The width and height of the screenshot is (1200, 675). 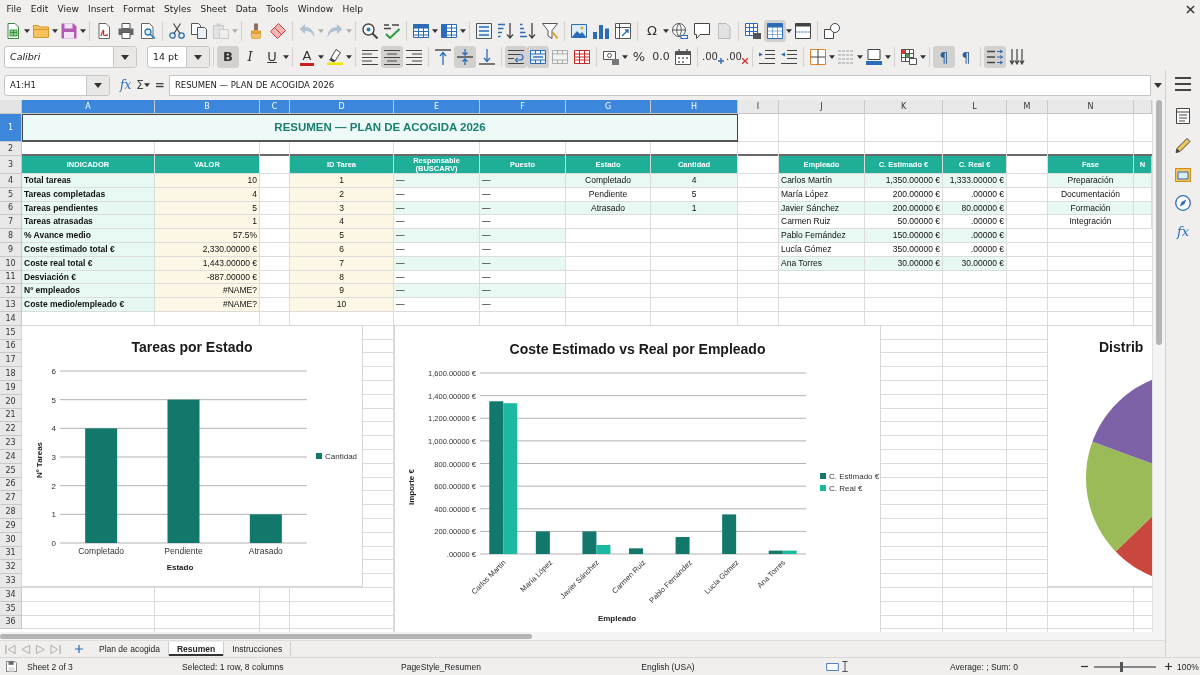 I want to click on image-icon, so click(x=579, y=31).